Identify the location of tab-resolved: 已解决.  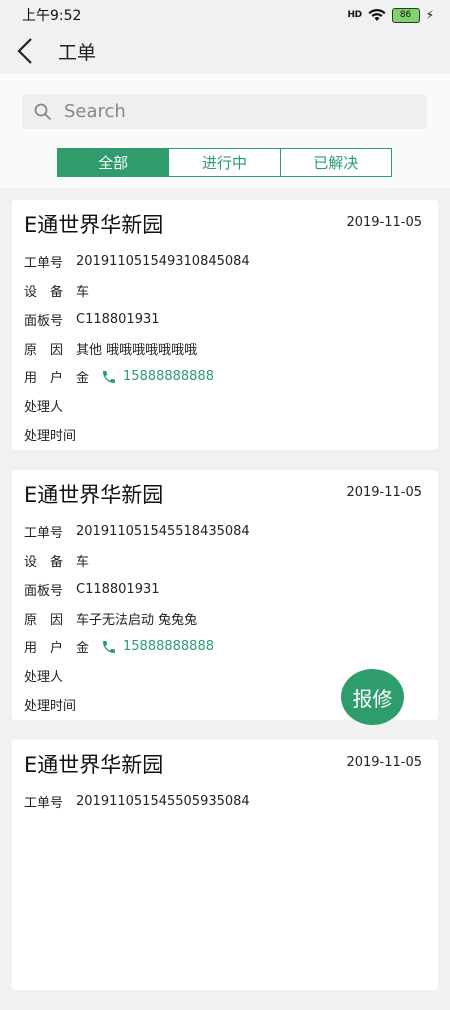
(335, 162).